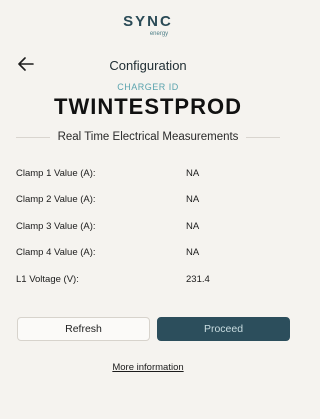 The height and width of the screenshot is (419, 320). Describe the element at coordinates (83, 329) in the screenshot. I see `refresh-button: Refresh` at that location.